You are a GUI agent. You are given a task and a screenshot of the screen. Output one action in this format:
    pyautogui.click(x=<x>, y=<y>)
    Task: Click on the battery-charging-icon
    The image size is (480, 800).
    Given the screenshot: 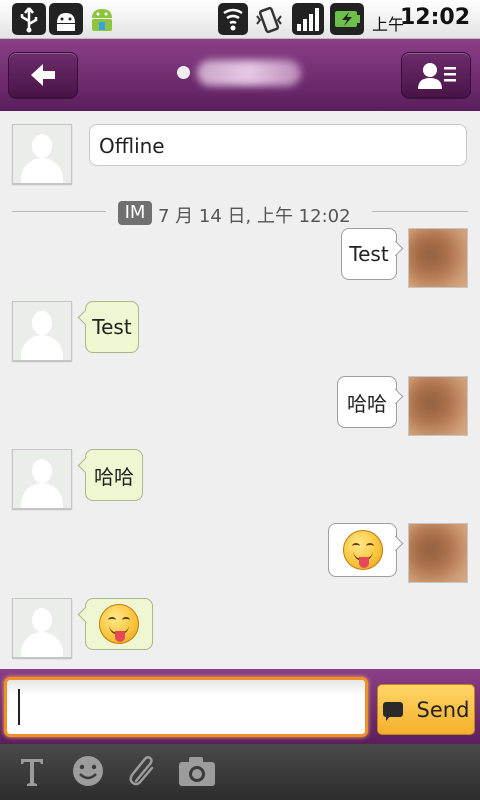 What is the action you would take?
    pyautogui.click(x=347, y=19)
    